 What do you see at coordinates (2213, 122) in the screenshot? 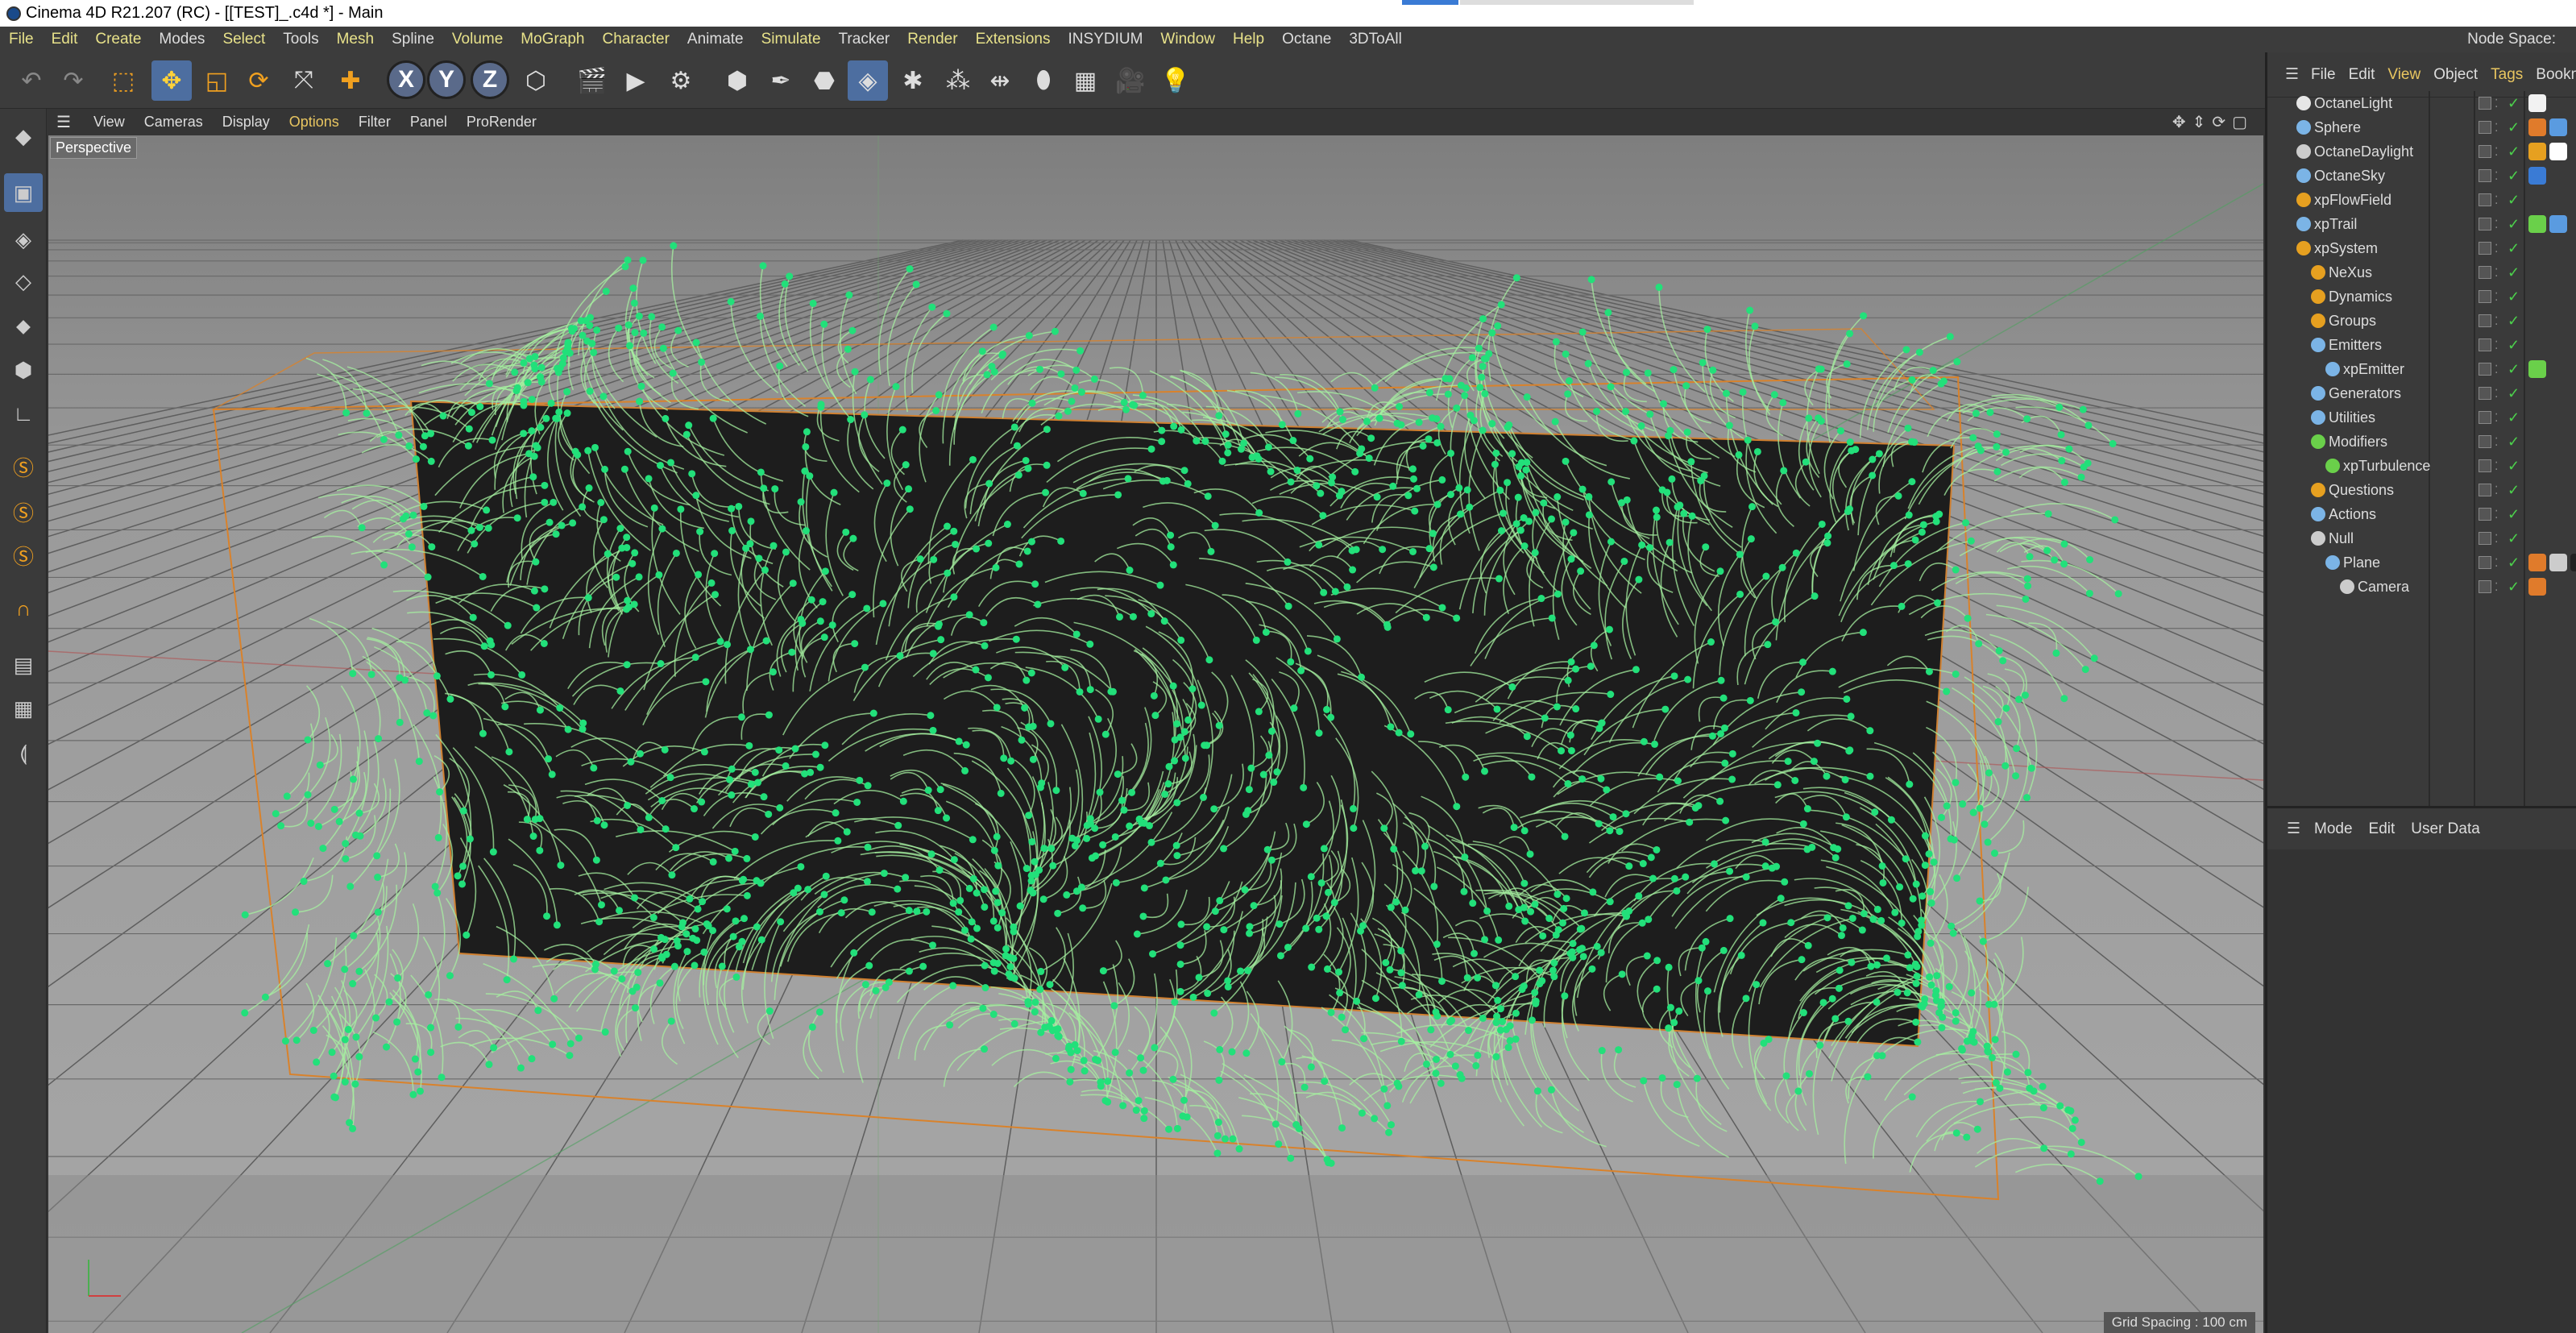
I see `viewport-nav-icons: ✥⇕⟳▢` at bounding box center [2213, 122].